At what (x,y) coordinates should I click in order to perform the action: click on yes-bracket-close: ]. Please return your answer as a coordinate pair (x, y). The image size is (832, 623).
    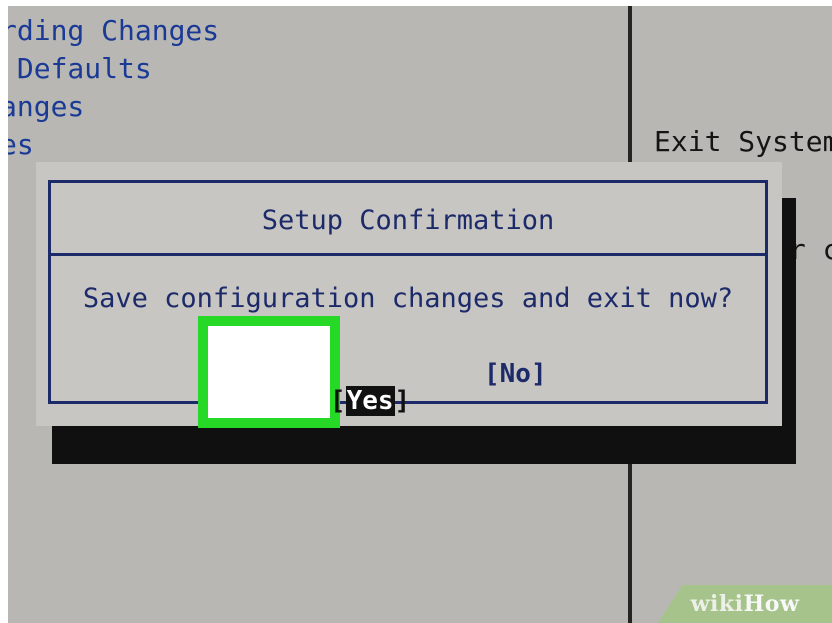
    Looking at the image, I should click on (402, 401).